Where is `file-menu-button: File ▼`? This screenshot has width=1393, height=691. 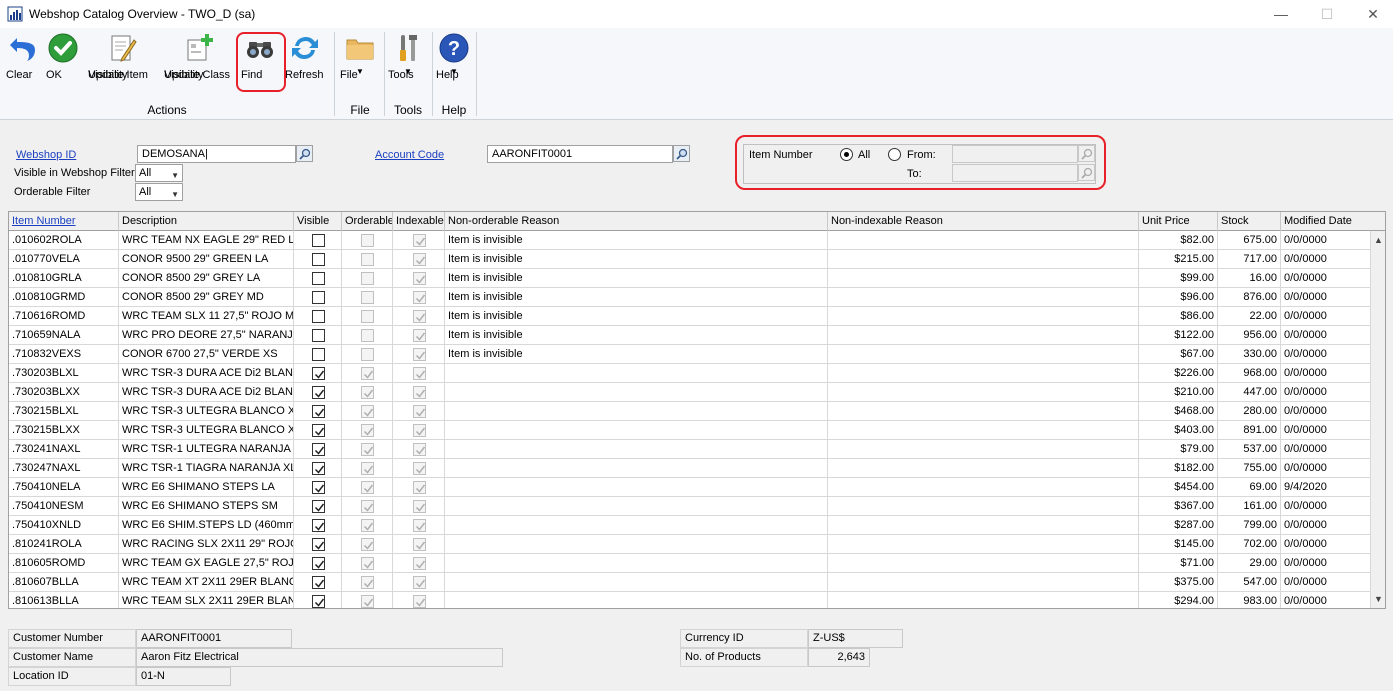
file-menu-button: File ▼ is located at coordinates (360, 56).